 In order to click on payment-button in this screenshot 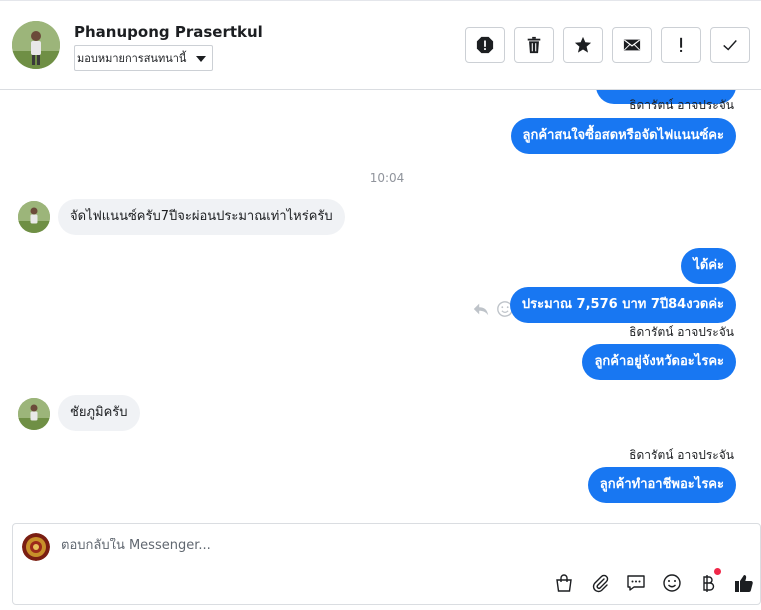, I will do `click(708, 581)`.